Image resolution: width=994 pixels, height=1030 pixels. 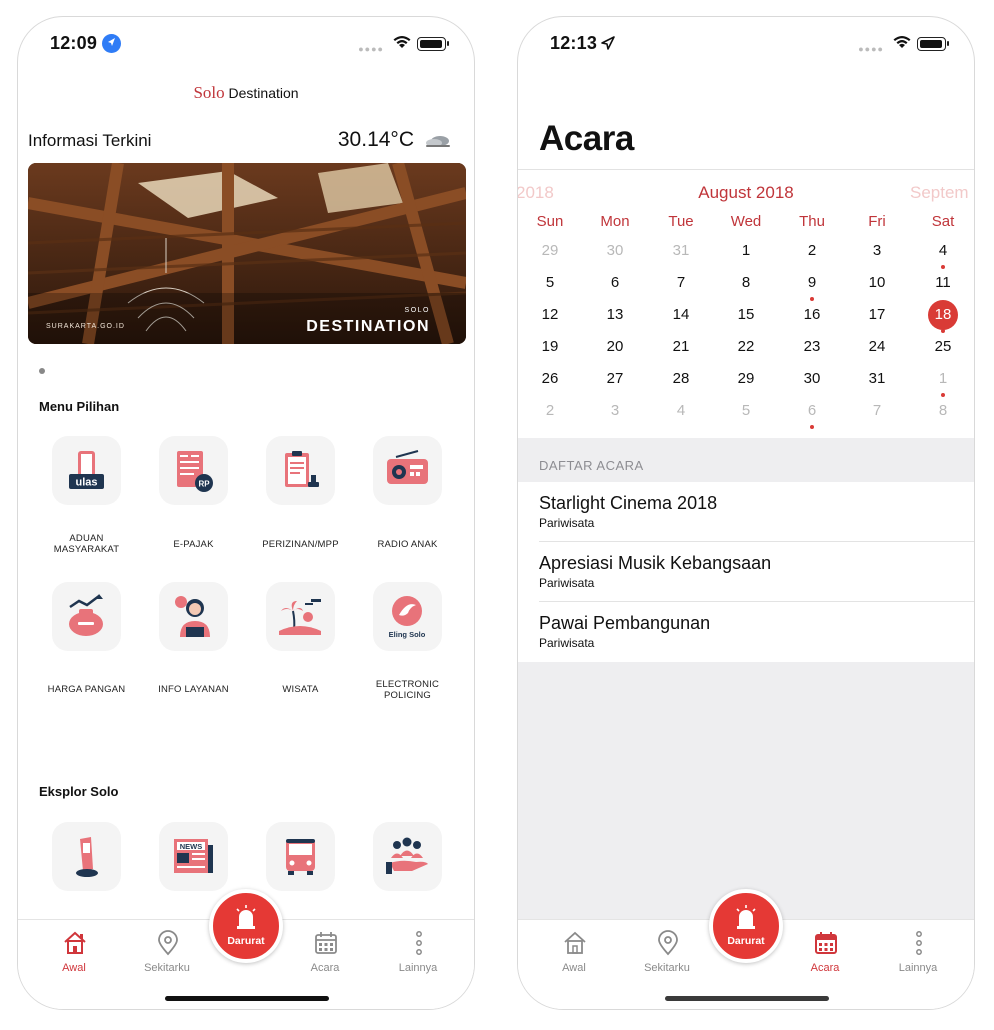 What do you see at coordinates (407, 855) in the screenshot?
I see `community-hand-icon` at bounding box center [407, 855].